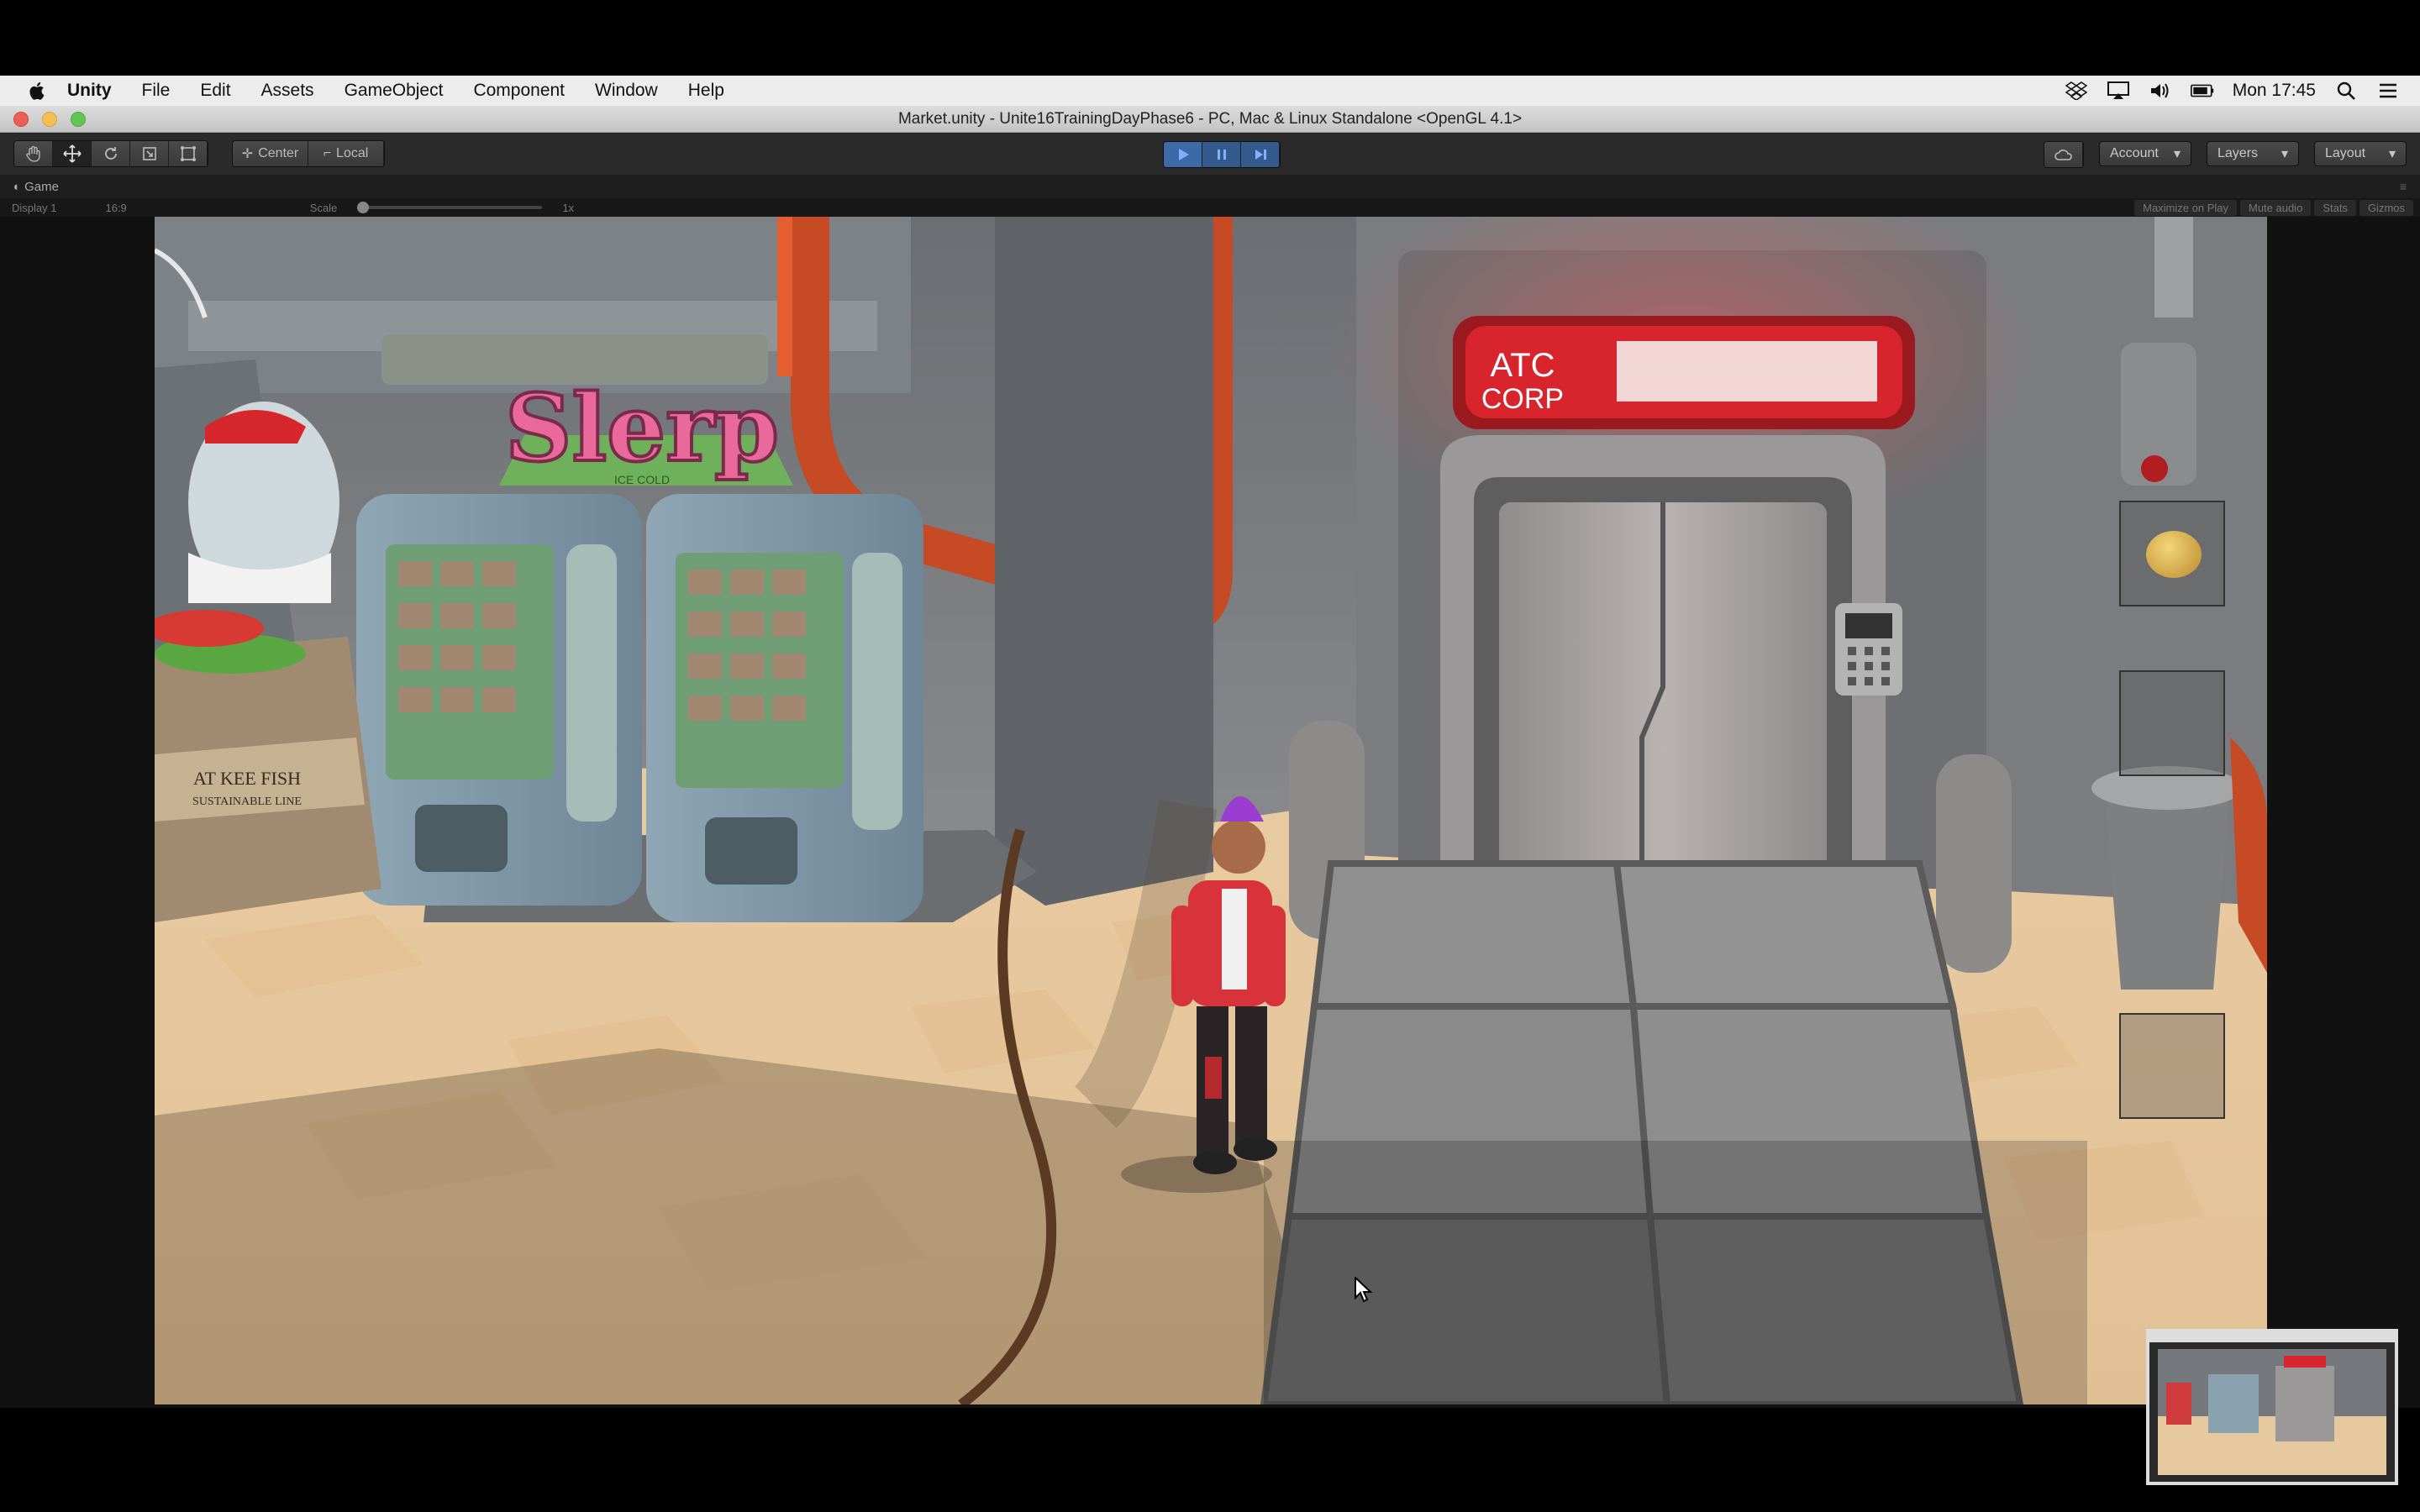  Describe the element at coordinates (247, 801) in the screenshot. I see `fish-stall-subsign-text: SUSTAINABLE LINE` at that location.